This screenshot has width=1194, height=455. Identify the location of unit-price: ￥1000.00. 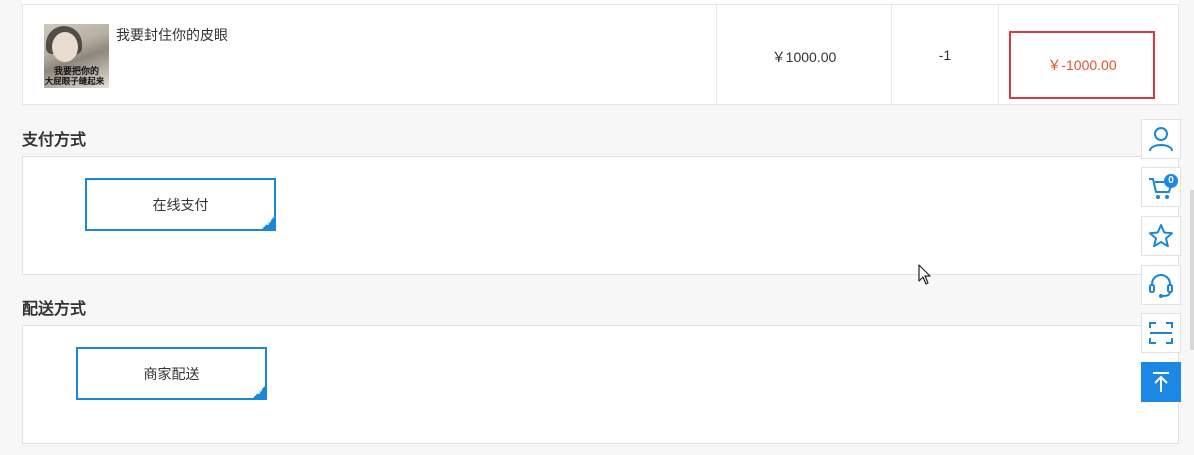
(804, 57).